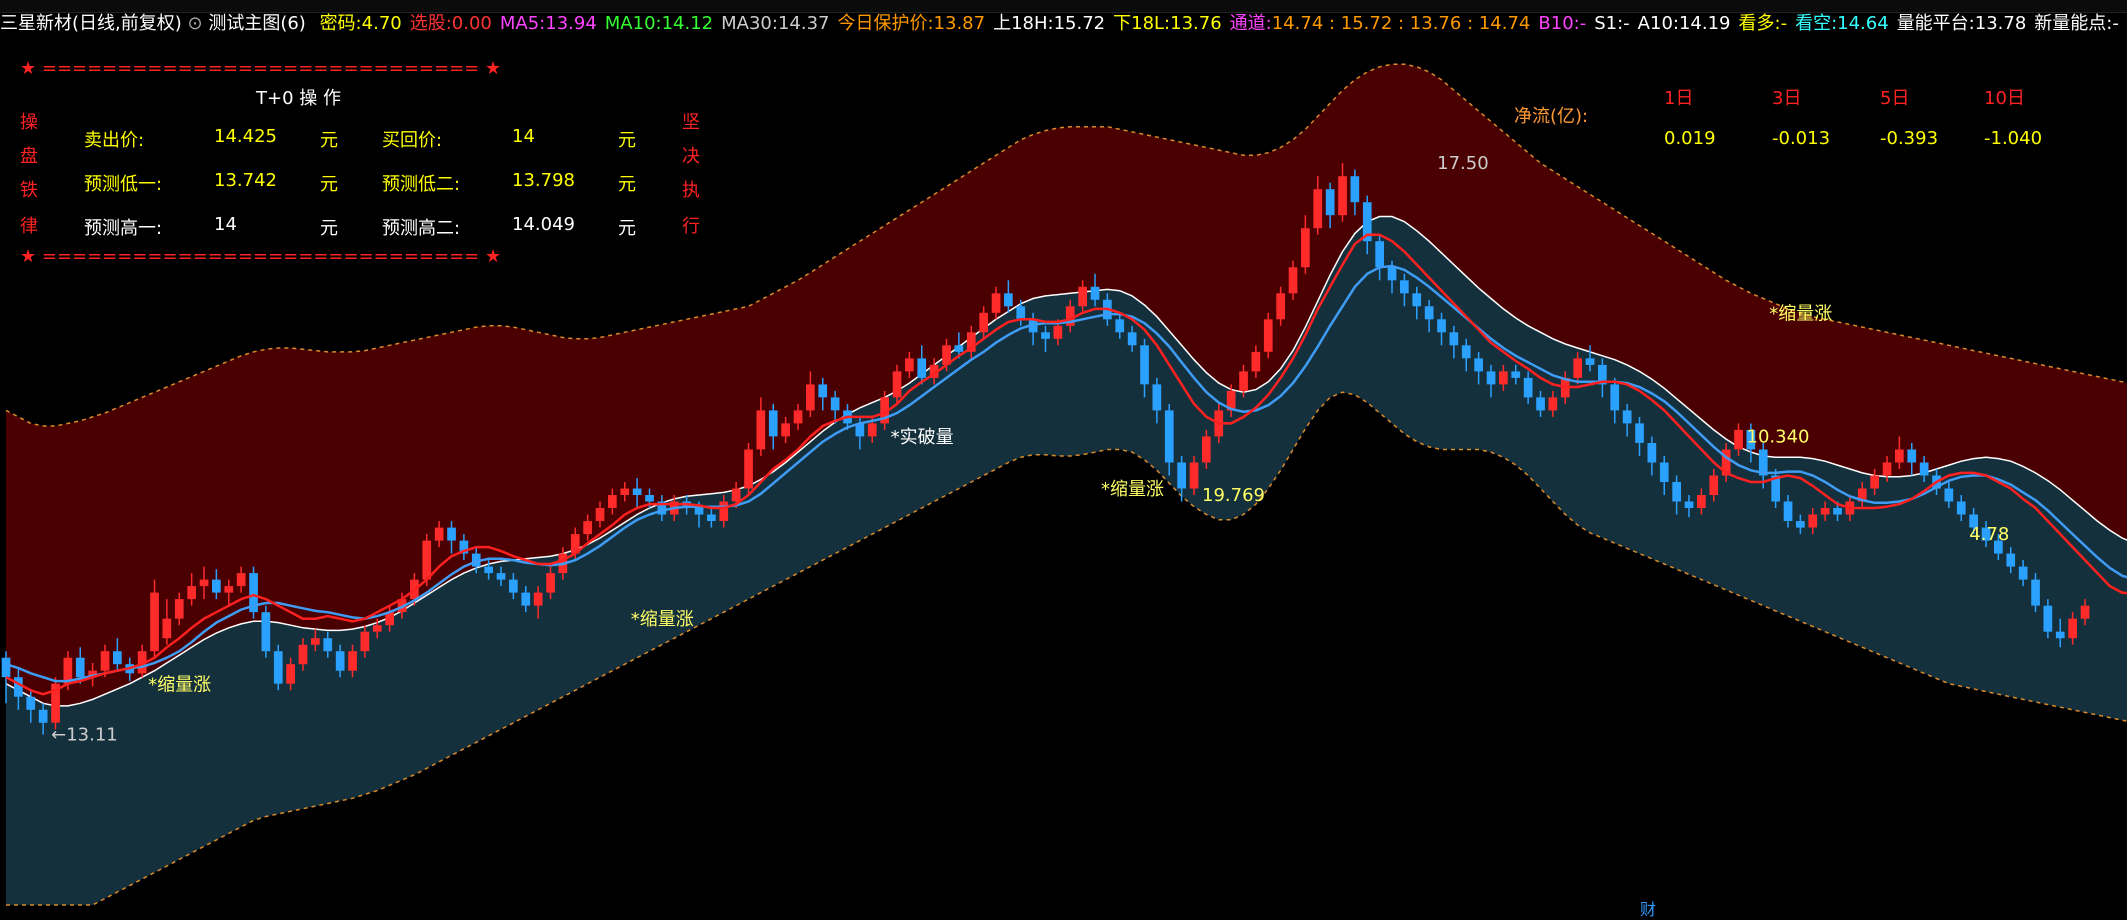  I want to click on price-label: 4.78, so click(1989, 534).